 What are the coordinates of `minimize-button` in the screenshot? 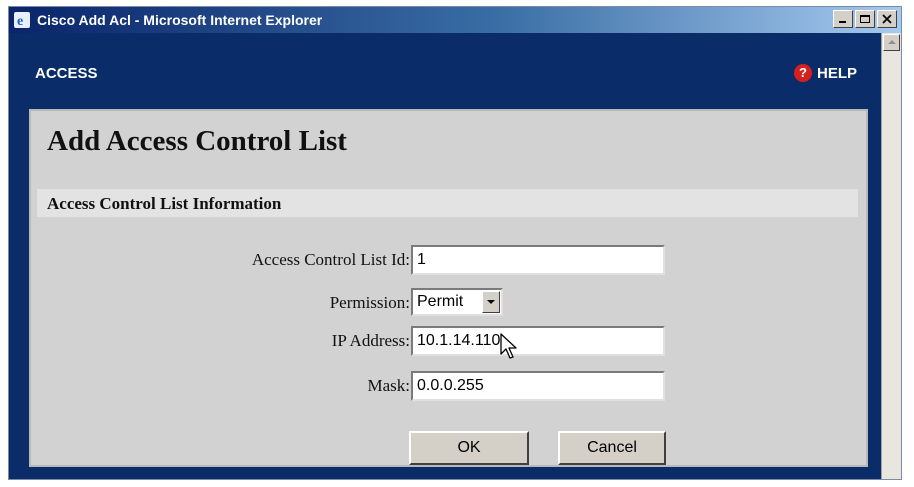 It's located at (843, 19).